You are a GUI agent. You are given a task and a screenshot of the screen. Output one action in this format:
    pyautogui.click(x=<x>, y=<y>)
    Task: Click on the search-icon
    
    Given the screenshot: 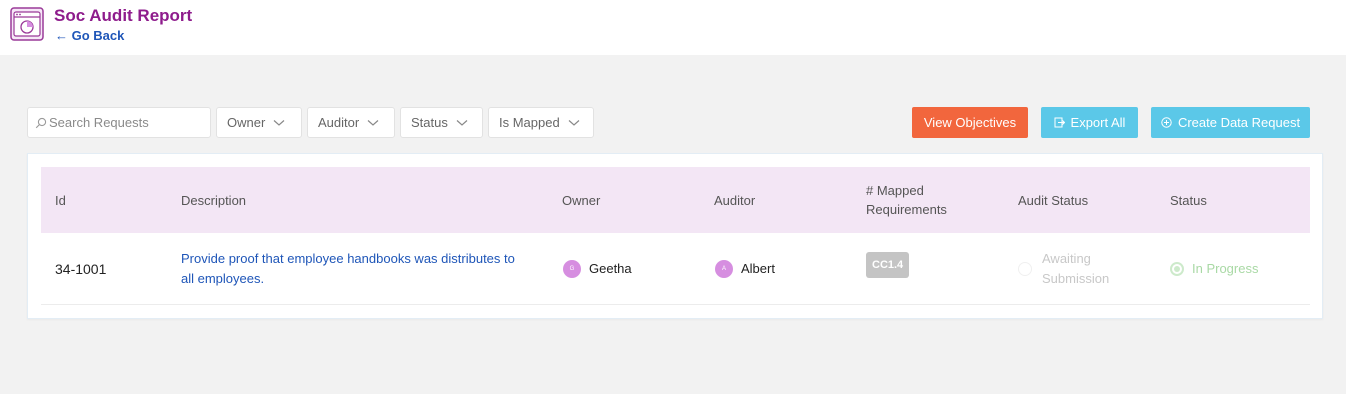 What is the action you would take?
    pyautogui.click(x=41, y=123)
    